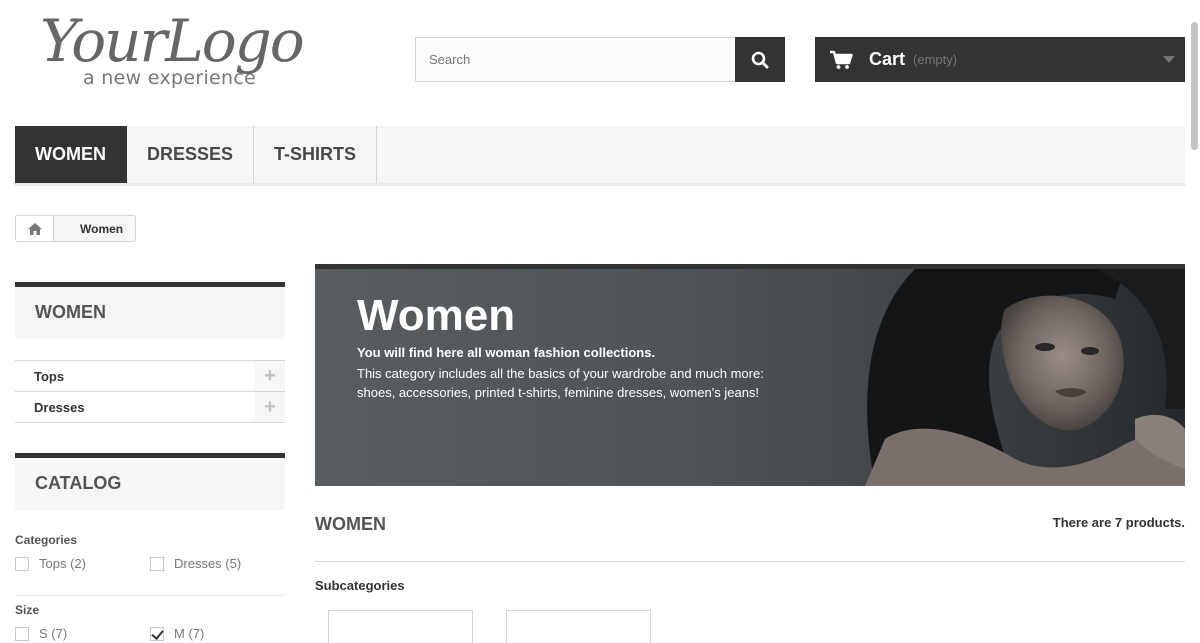 This screenshot has height=643, width=1200. Describe the element at coordinates (50, 407) in the screenshot. I see `category-item-label: Dresses` at that location.